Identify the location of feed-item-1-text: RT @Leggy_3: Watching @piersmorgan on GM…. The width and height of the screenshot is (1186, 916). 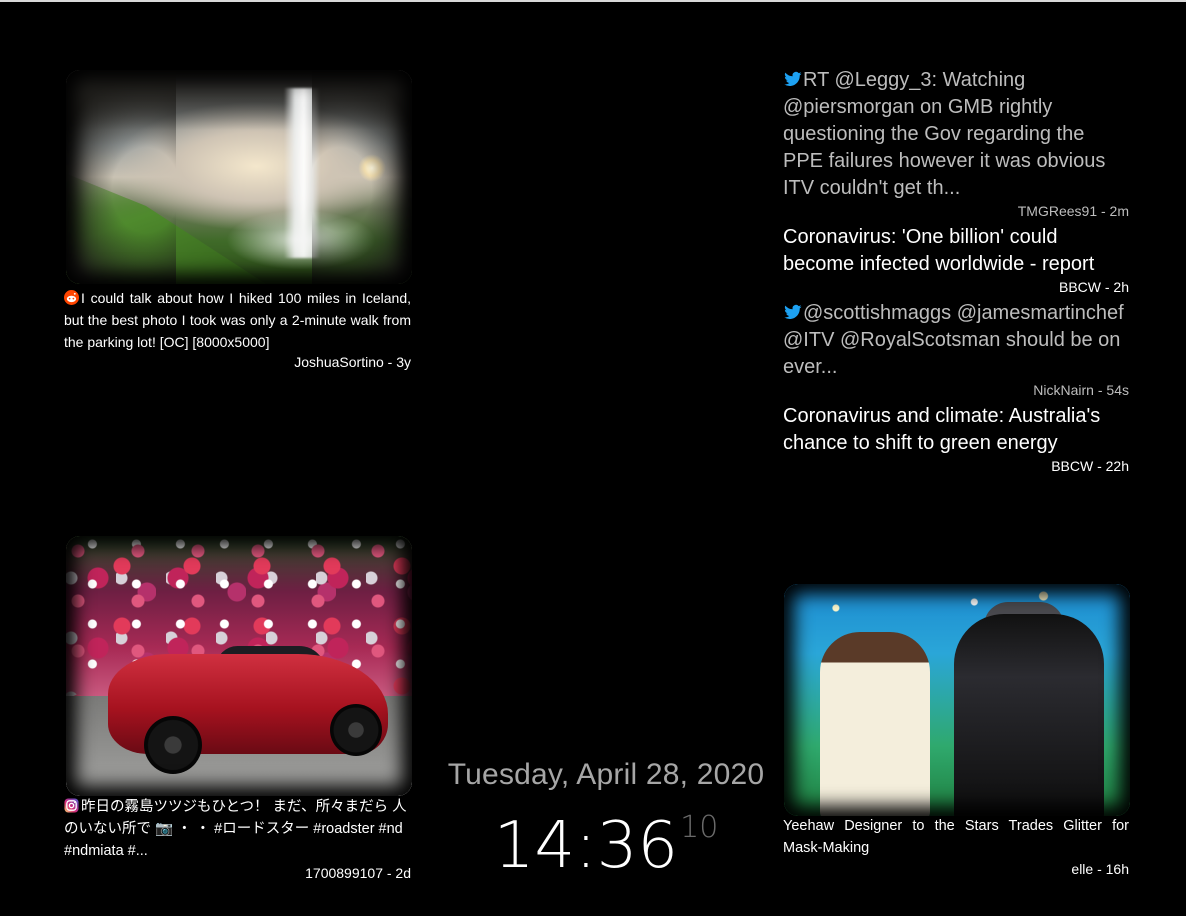
(956, 134).